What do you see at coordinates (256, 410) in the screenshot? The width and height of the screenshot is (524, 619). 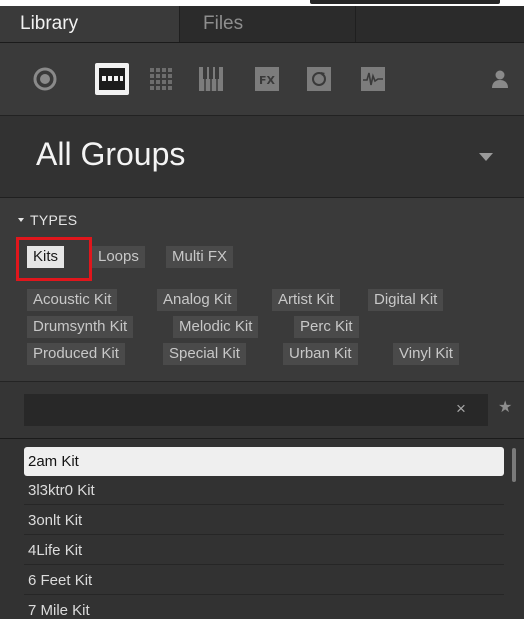 I see `search-input` at bounding box center [256, 410].